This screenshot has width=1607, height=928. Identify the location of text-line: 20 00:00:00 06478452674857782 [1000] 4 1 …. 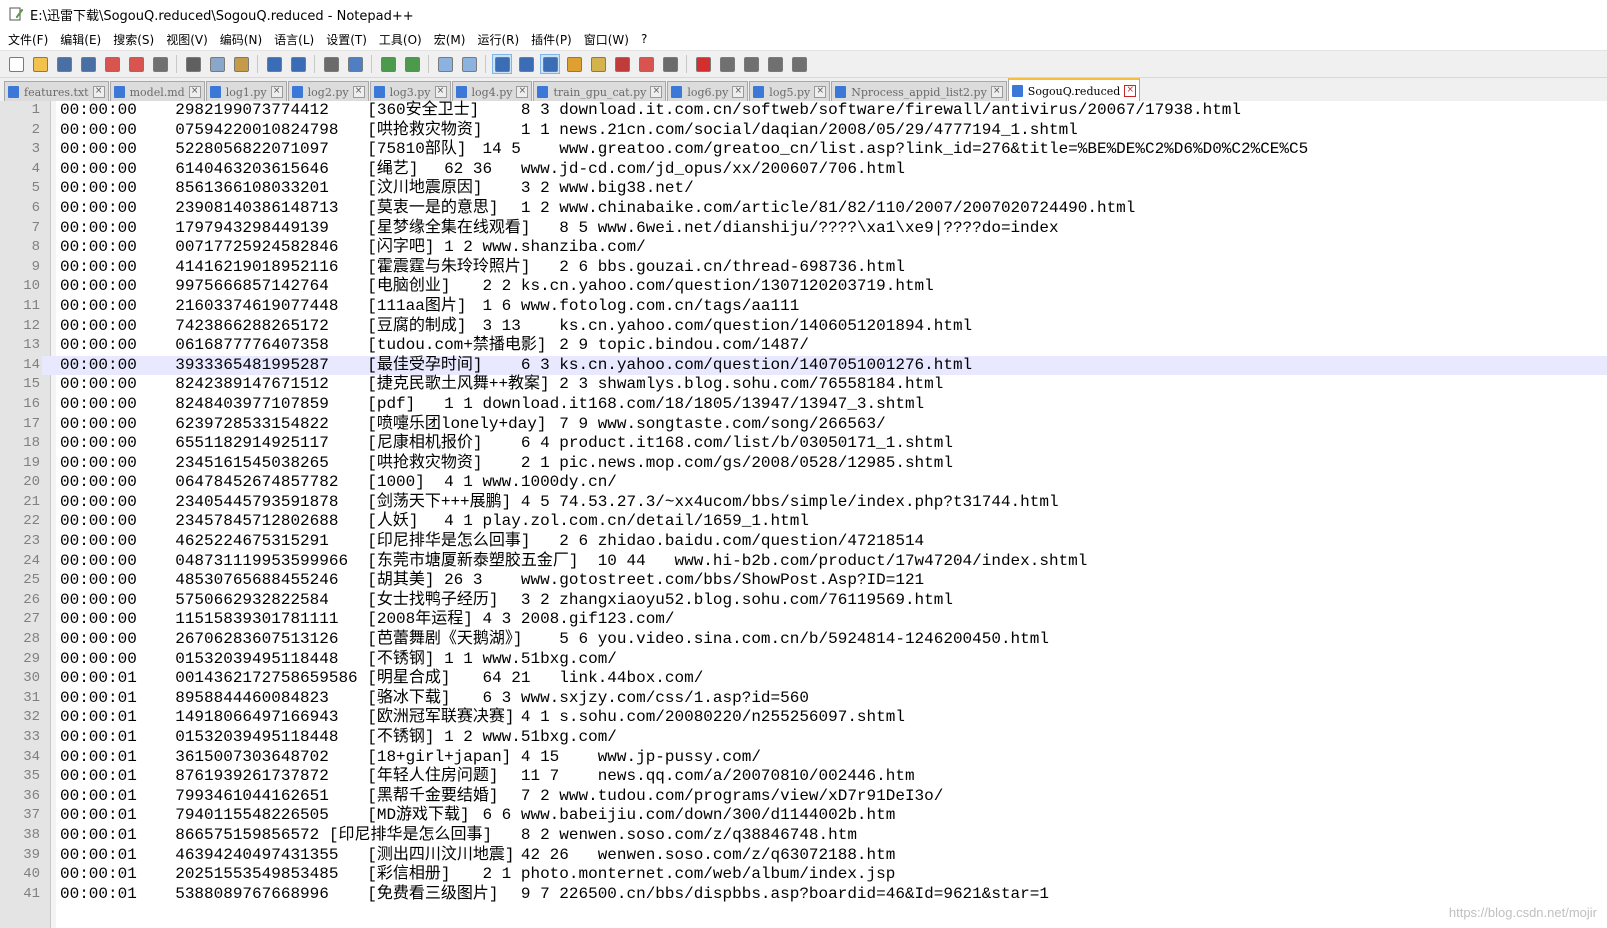
(803, 483).